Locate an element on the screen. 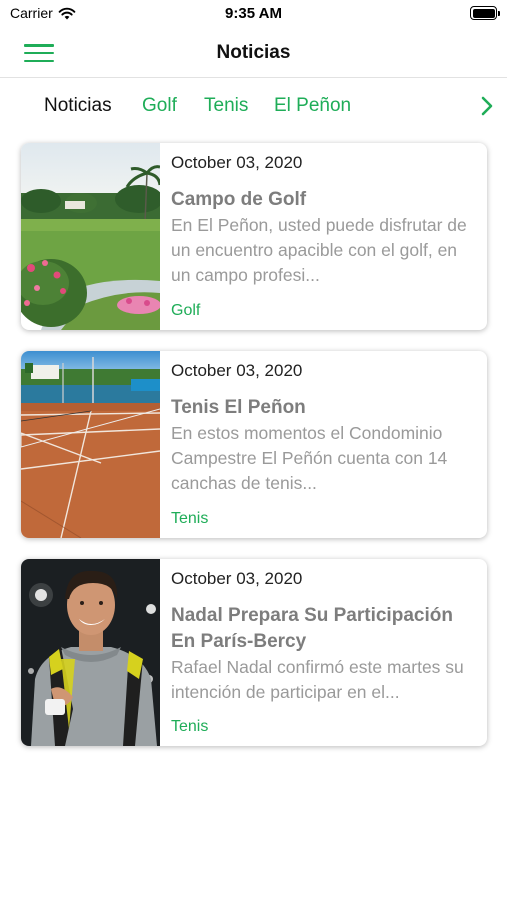  news-category: Golf is located at coordinates (185, 311).